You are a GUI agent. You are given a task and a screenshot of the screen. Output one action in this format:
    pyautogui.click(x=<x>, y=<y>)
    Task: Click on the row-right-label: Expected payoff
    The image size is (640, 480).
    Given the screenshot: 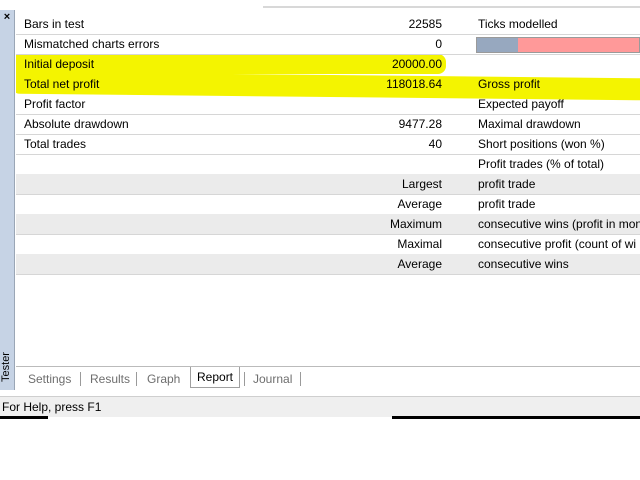 What is the action you would take?
    pyautogui.click(x=521, y=104)
    